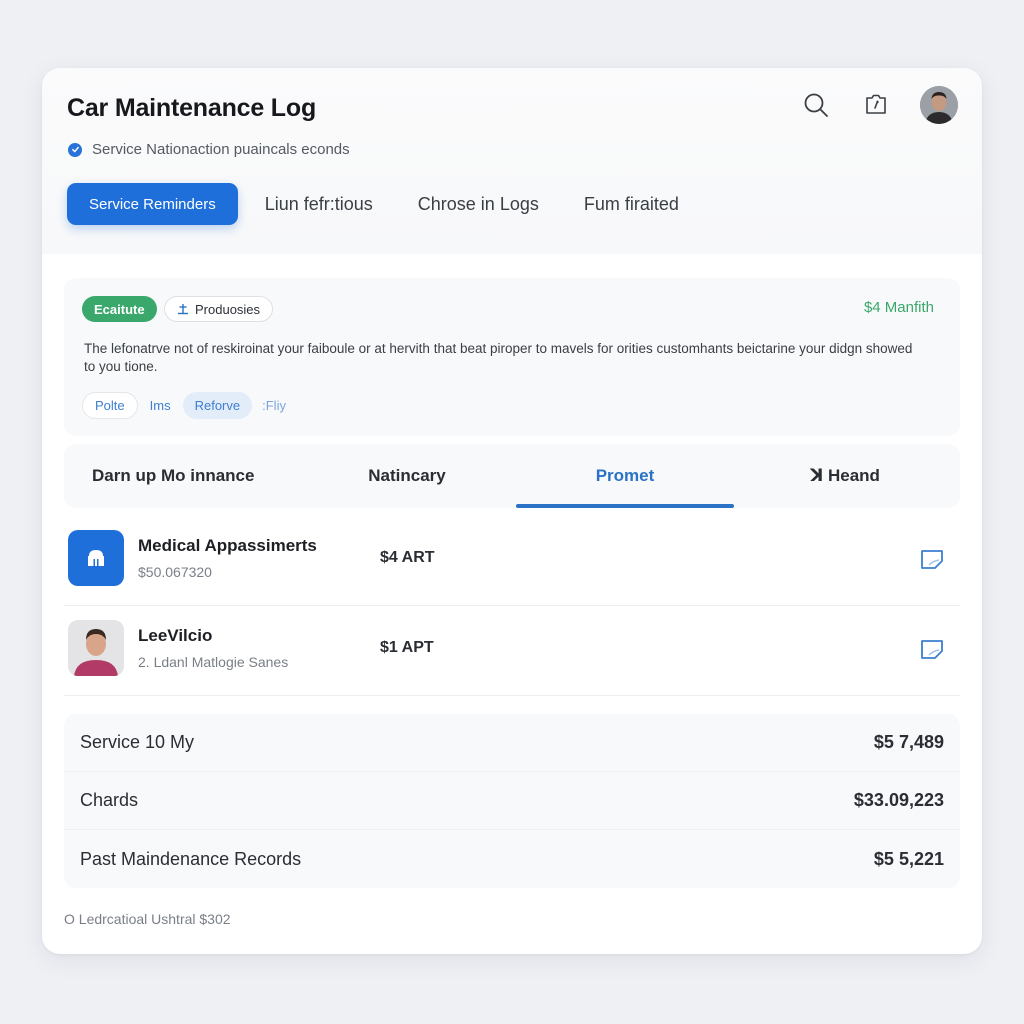  What do you see at coordinates (898, 307) in the screenshot?
I see `promo-price: $4 Manfith` at bounding box center [898, 307].